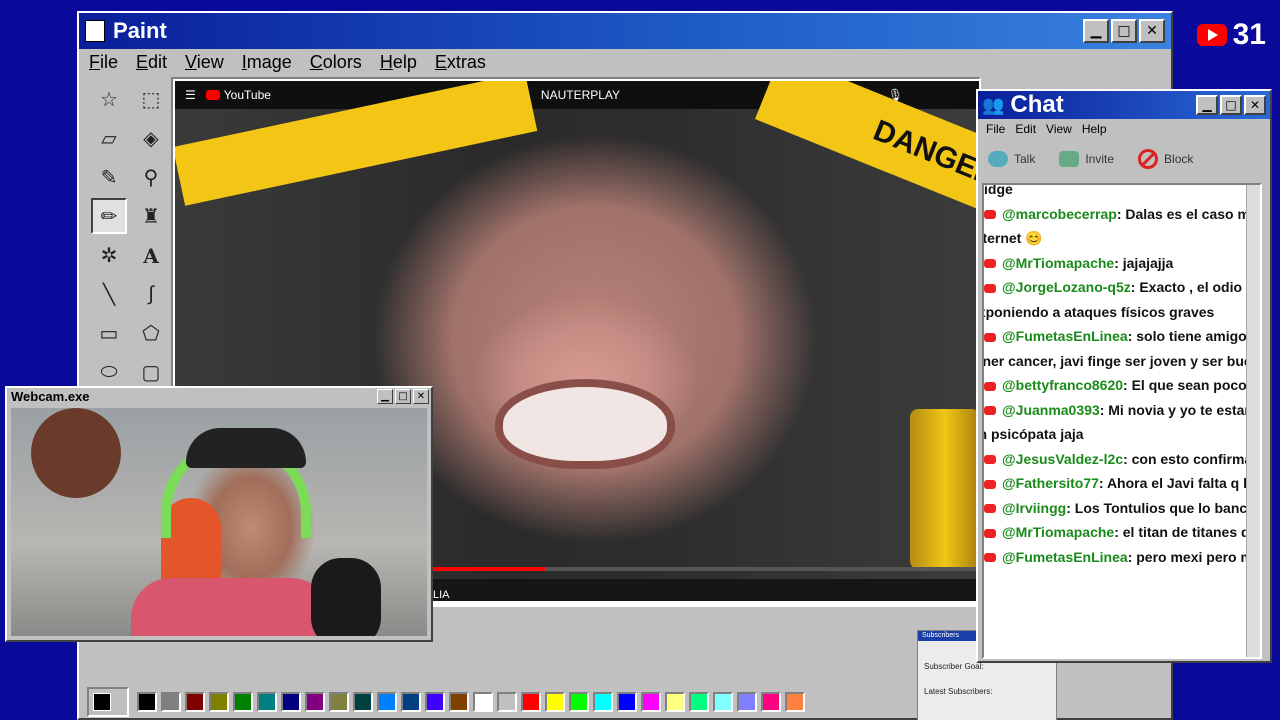 The image size is (1280, 720). I want to click on line-icon: ╲, so click(109, 295).